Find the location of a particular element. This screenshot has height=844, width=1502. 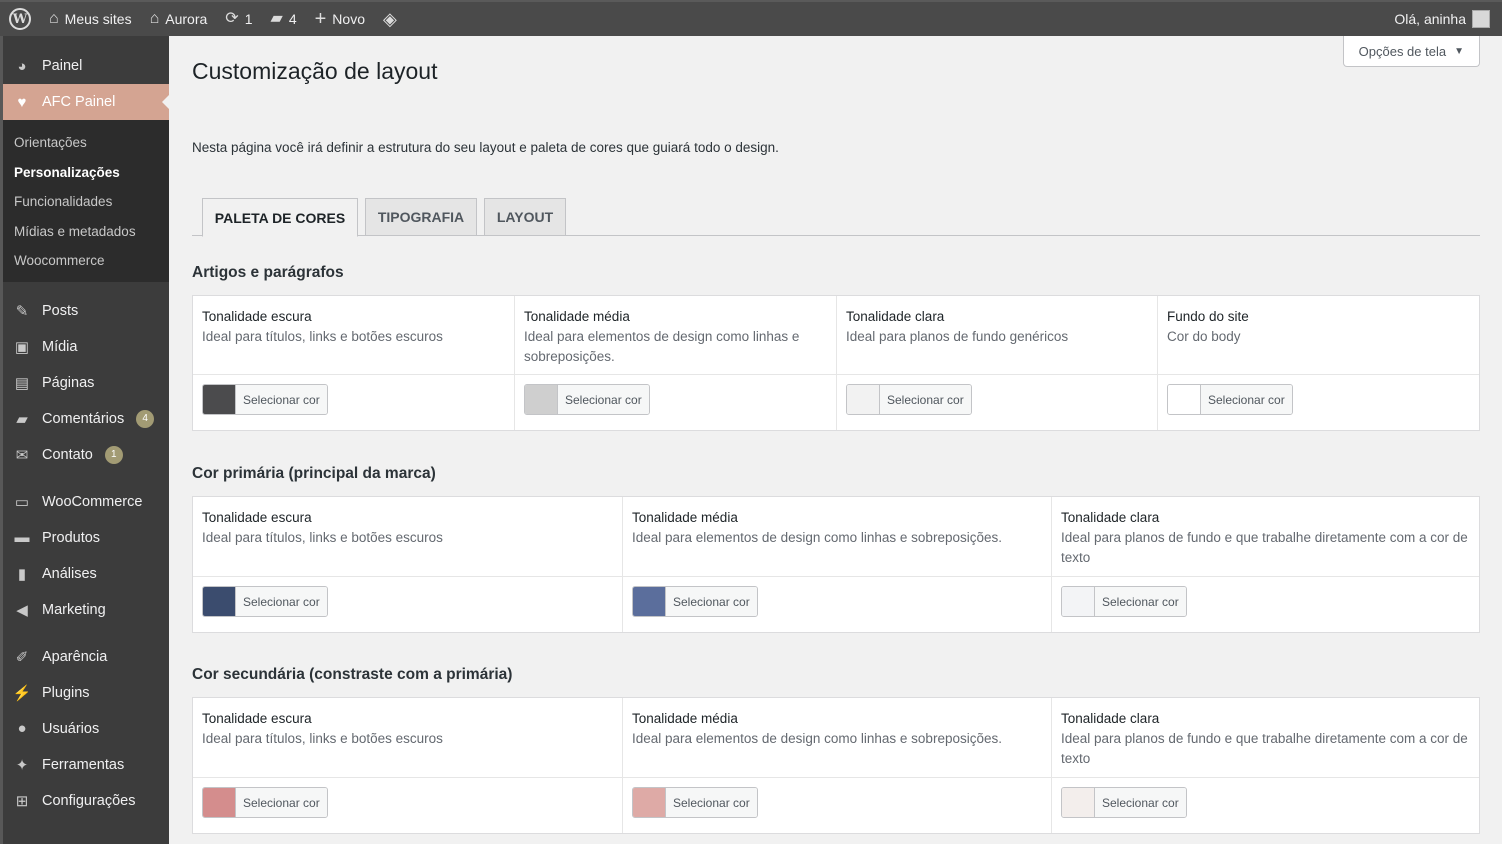

tab-tipografia: TIPOGRAFIA is located at coordinates (421, 217).